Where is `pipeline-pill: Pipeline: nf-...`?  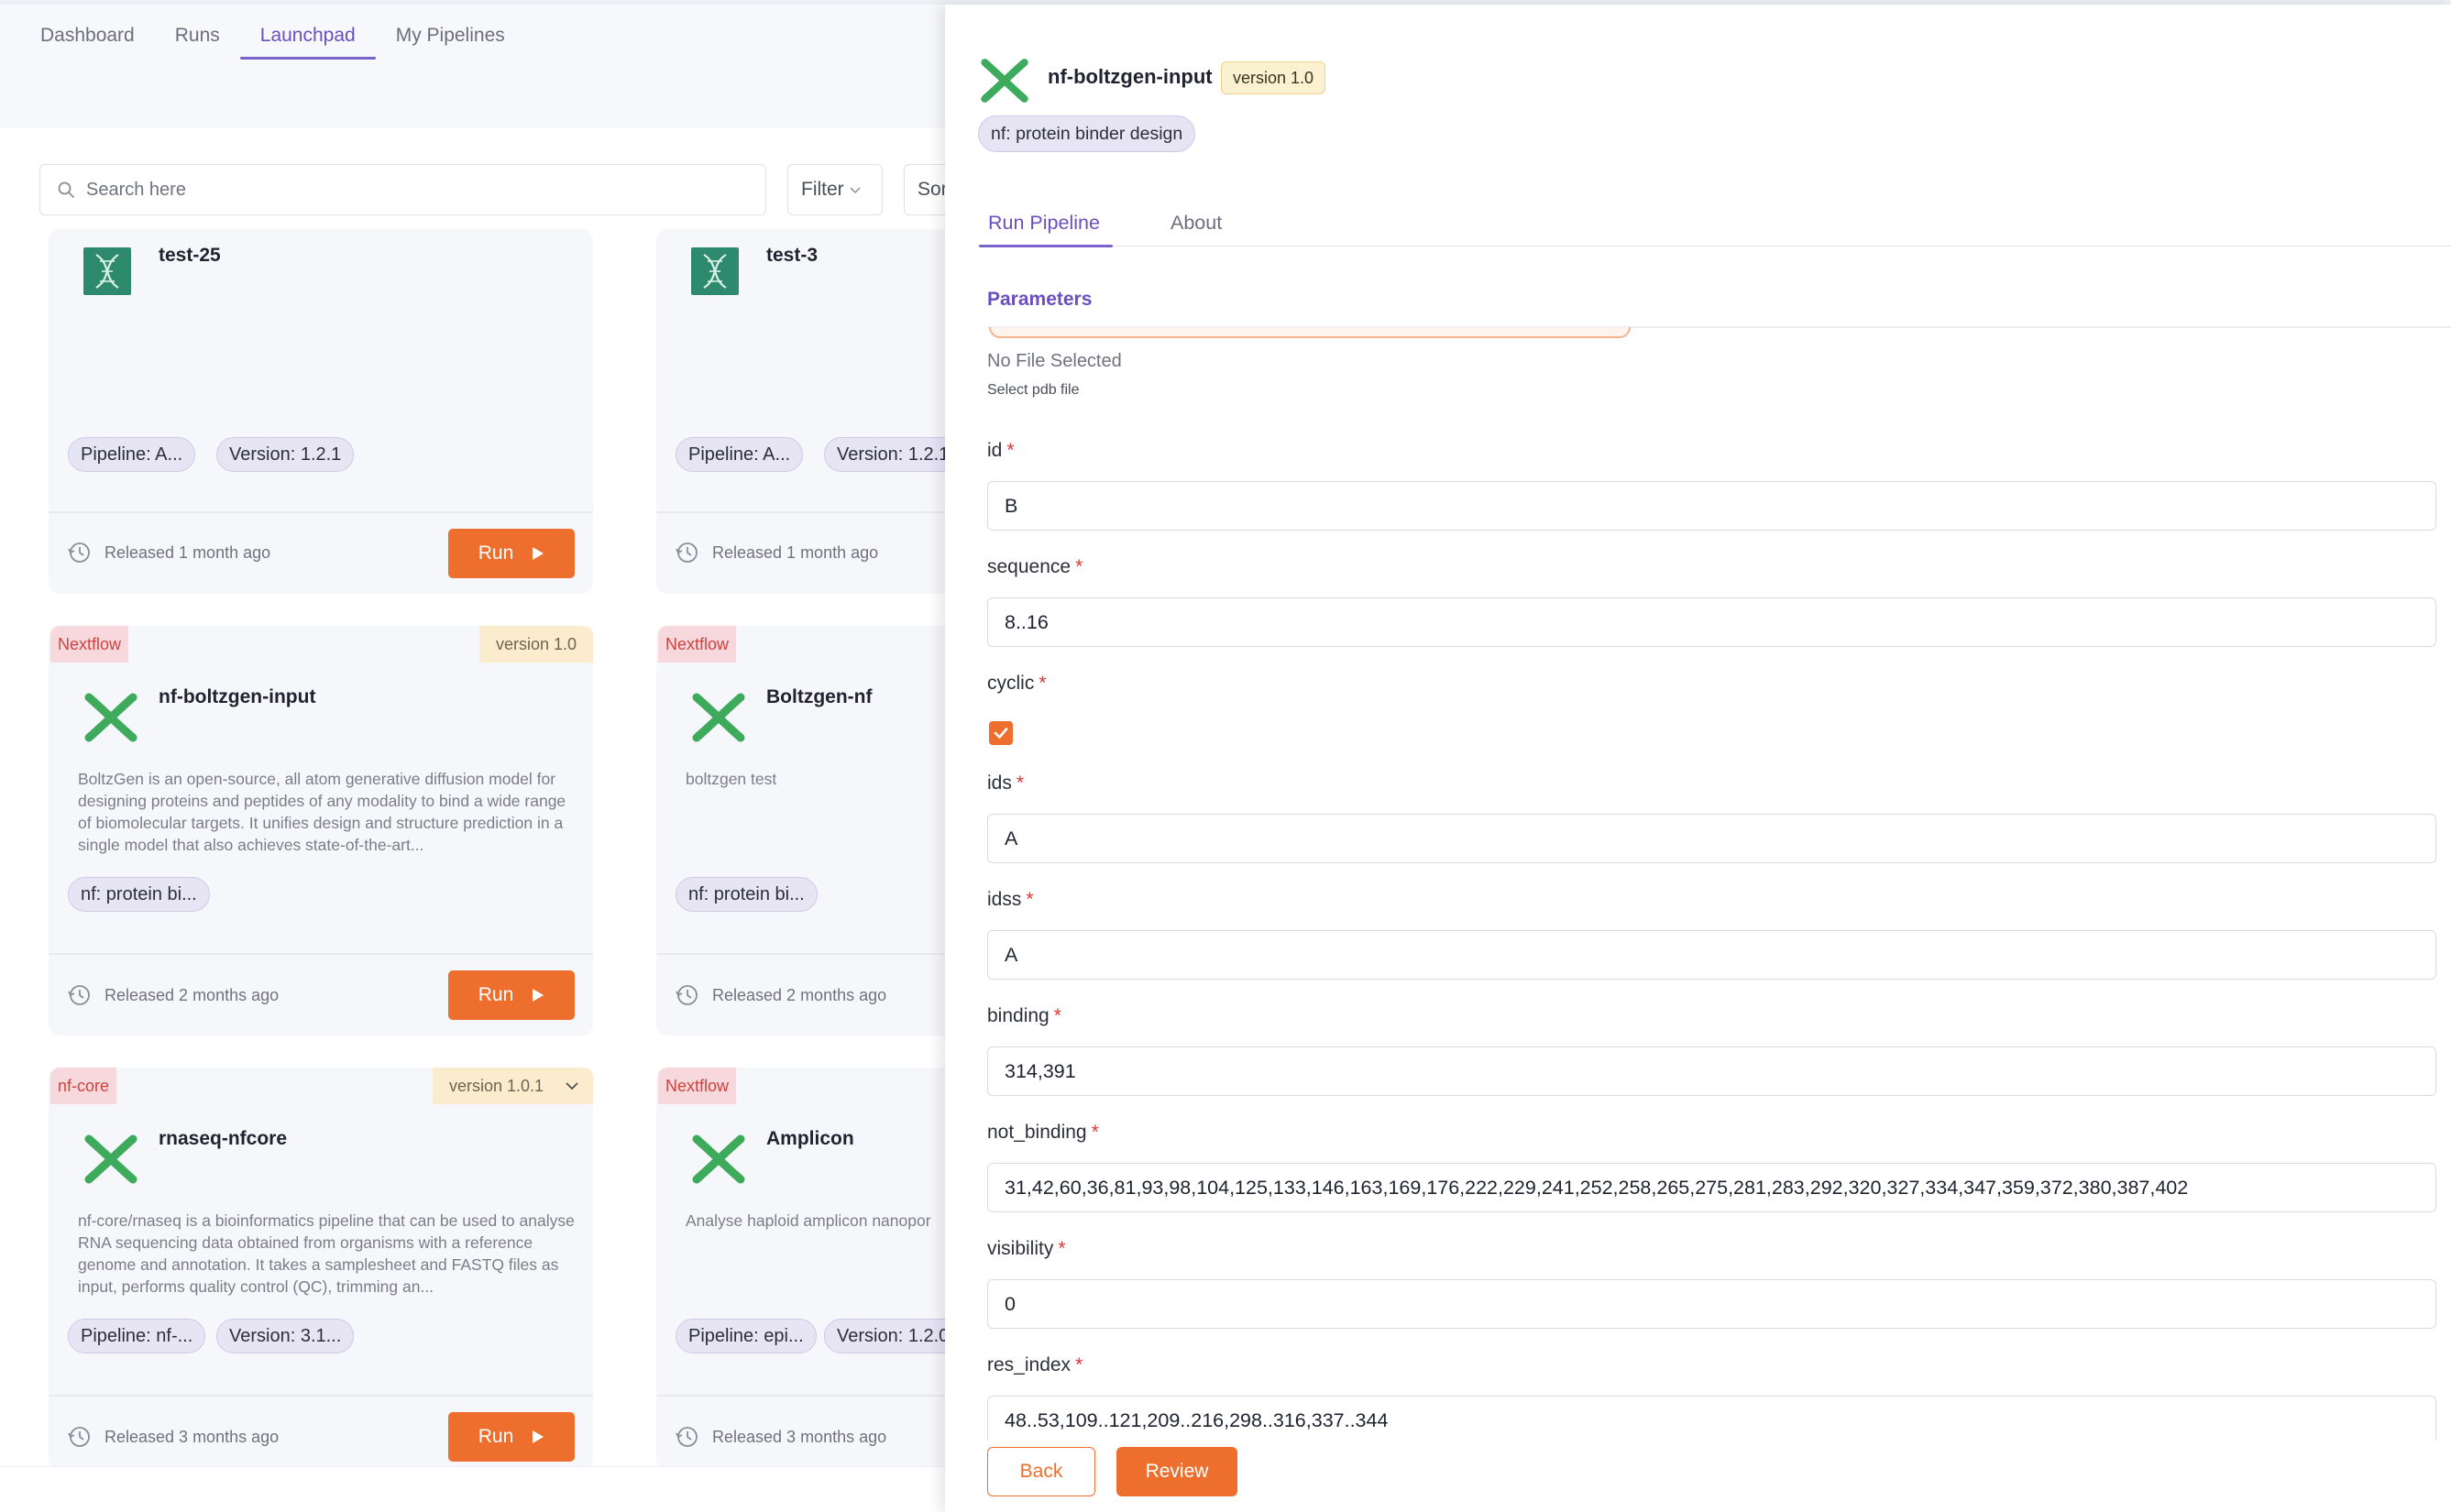 pipeline-pill: Pipeline: nf-... is located at coordinates (137, 1336).